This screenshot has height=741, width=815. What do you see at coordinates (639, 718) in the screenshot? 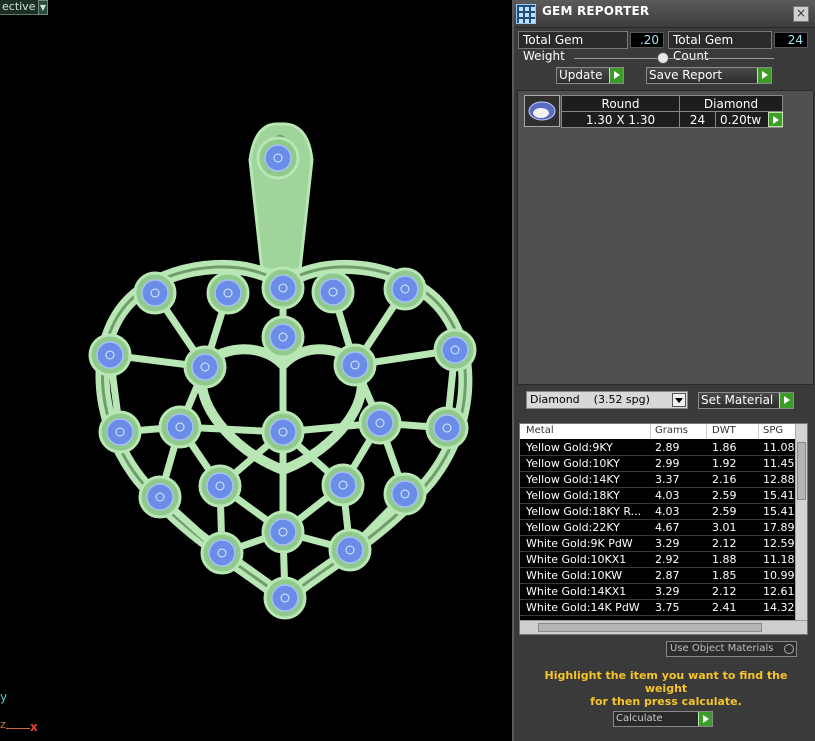
I see `calculate-button-label: Calculate` at bounding box center [639, 718].